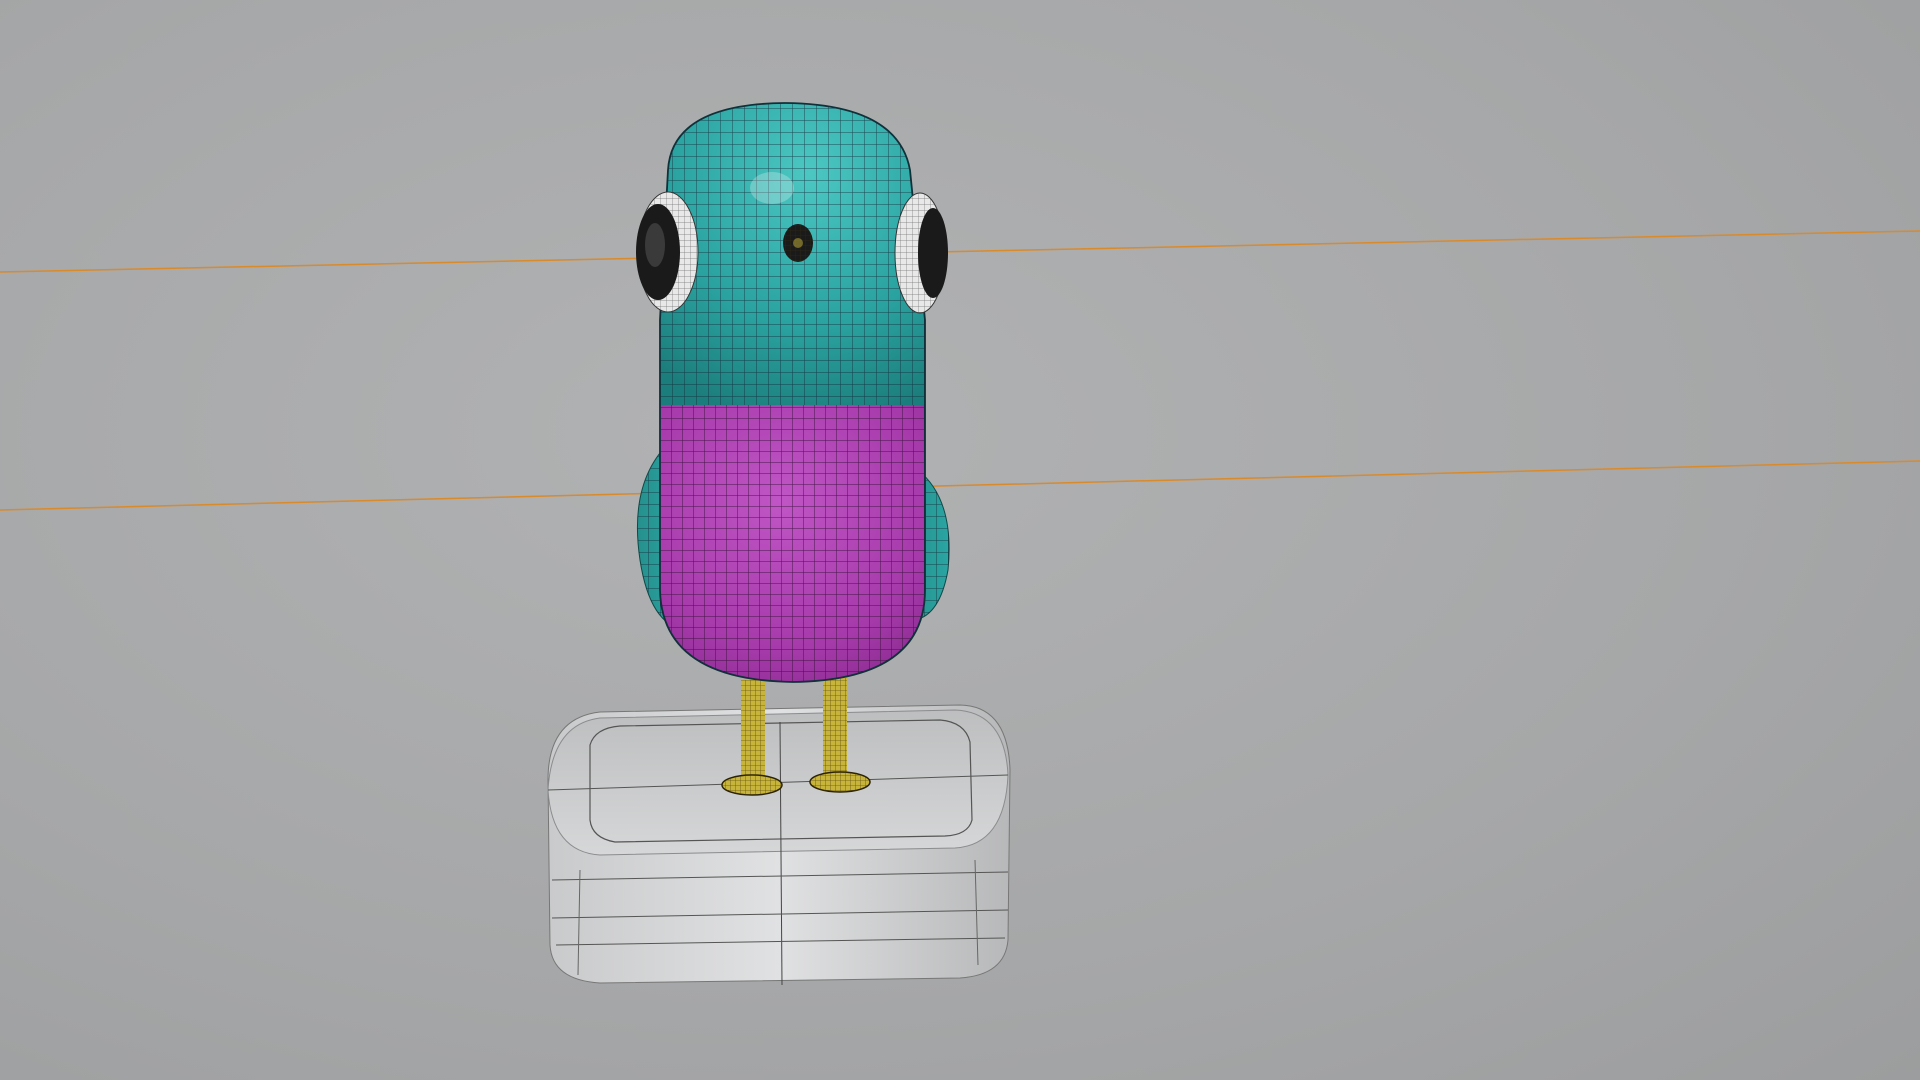 This screenshot has height=1080, width=1920. What do you see at coordinates (667, 252) in the screenshot?
I see `bird-eye-left` at bounding box center [667, 252].